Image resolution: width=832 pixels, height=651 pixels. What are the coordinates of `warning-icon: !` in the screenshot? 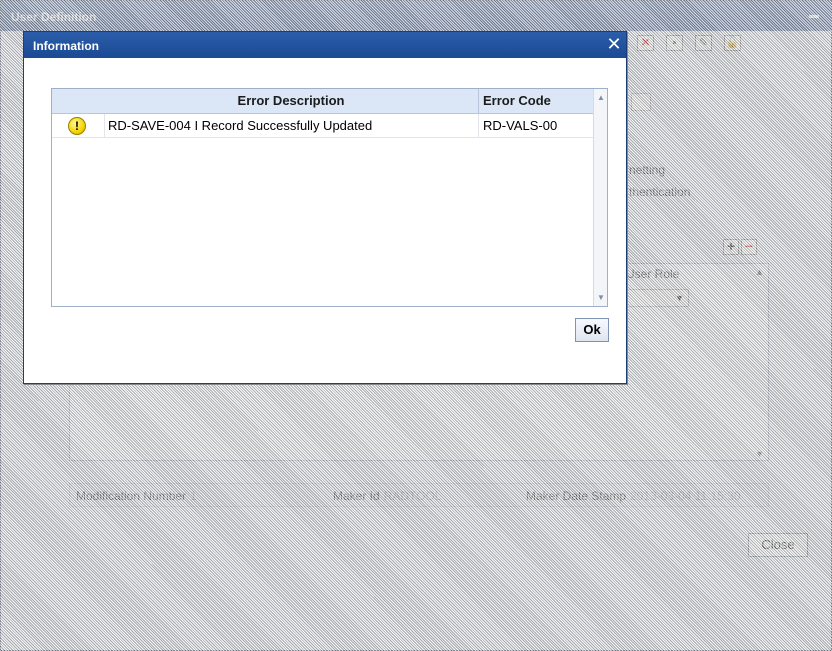 It's located at (77, 126).